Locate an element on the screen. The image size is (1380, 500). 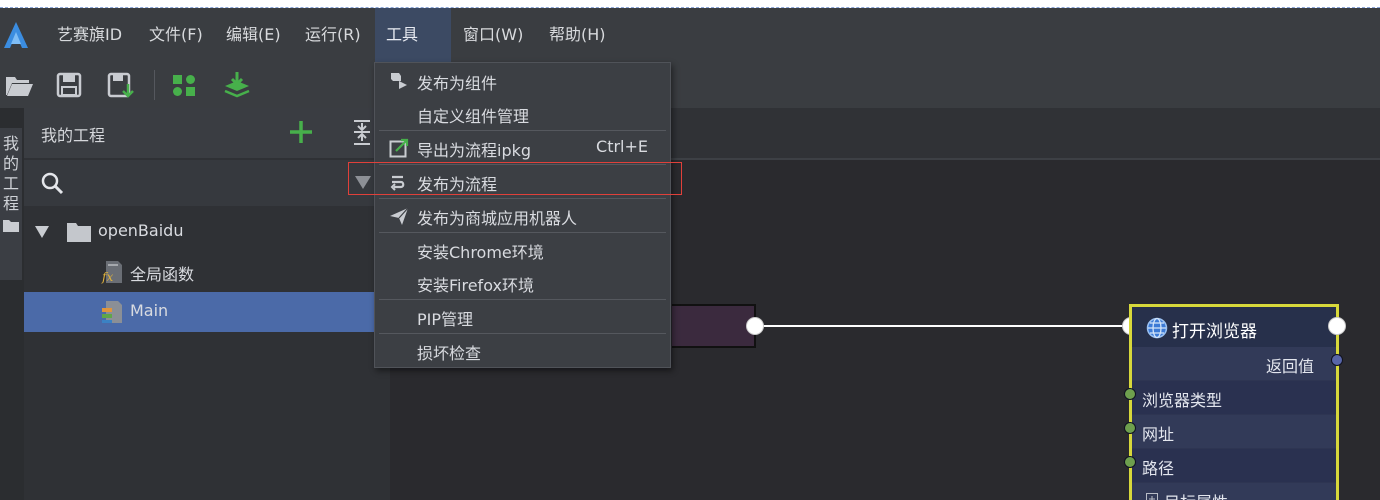
tree-label: openBaidu is located at coordinates (141, 230).